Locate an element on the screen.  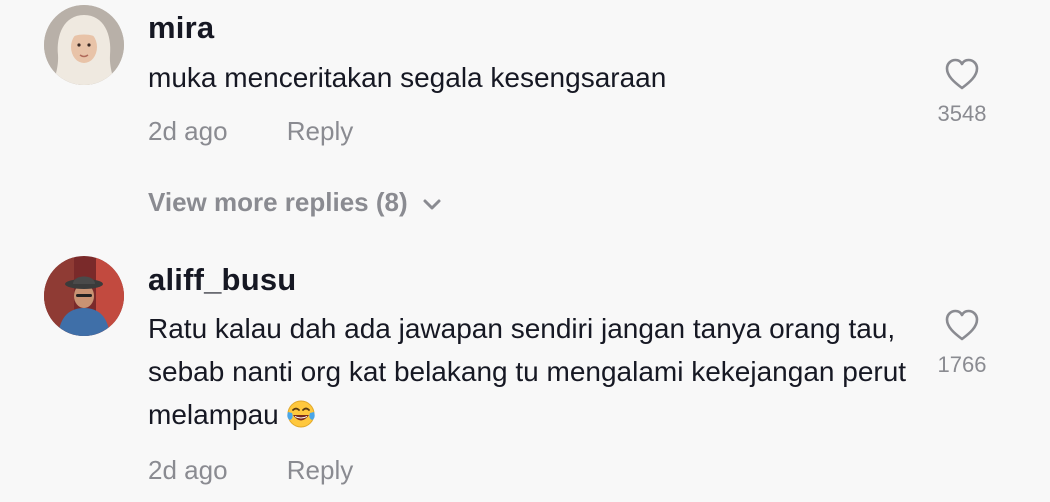
comment-username: aliff_busu is located at coordinates (222, 280).